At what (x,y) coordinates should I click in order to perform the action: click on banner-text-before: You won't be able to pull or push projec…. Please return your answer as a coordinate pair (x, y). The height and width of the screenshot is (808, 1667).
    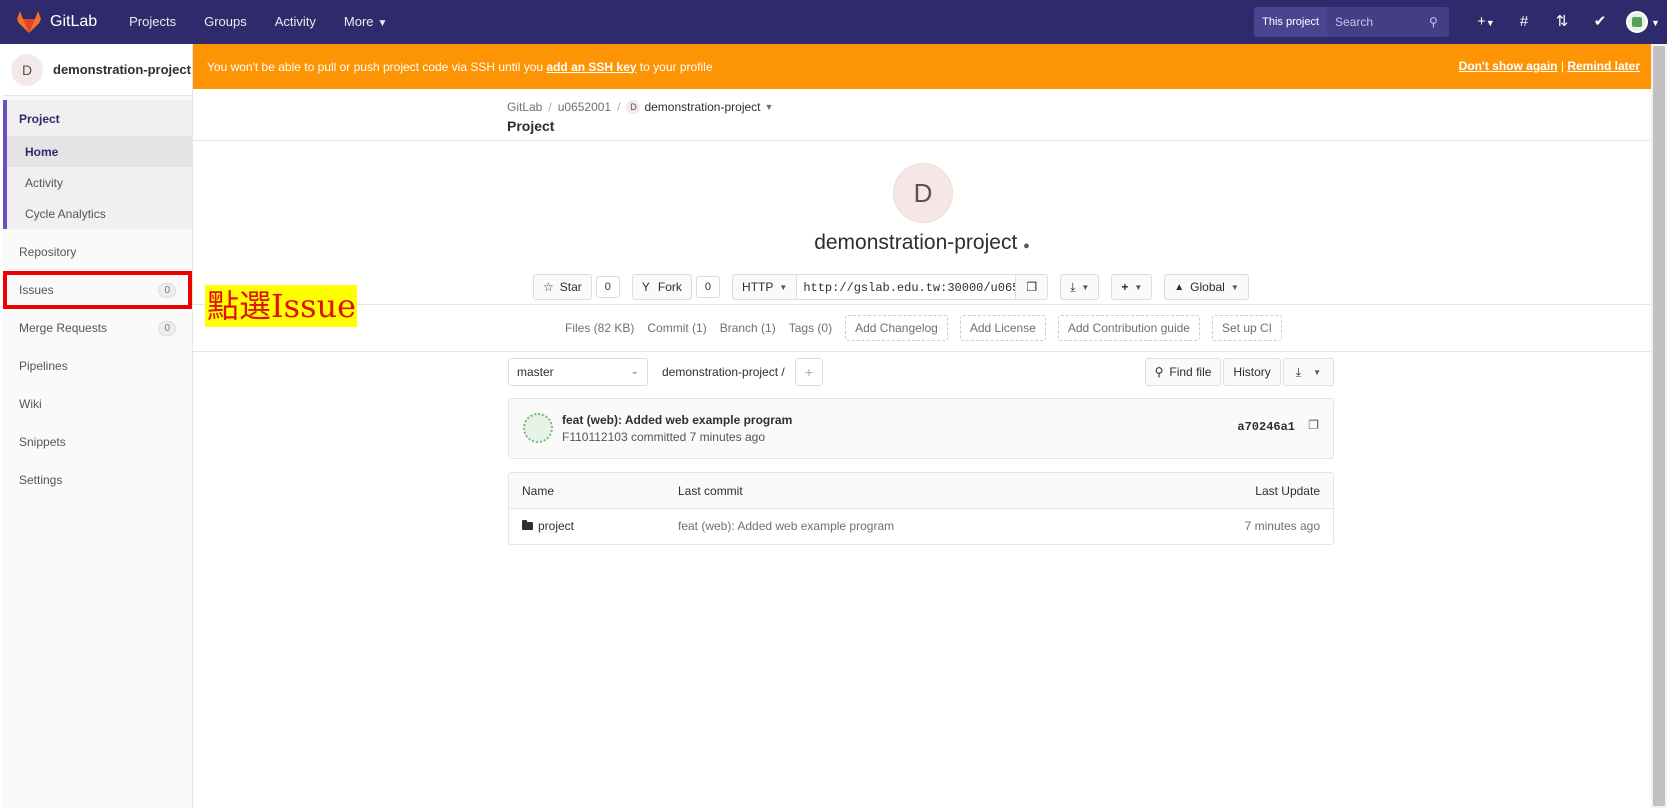
    Looking at the image, I should click on (375, 66).